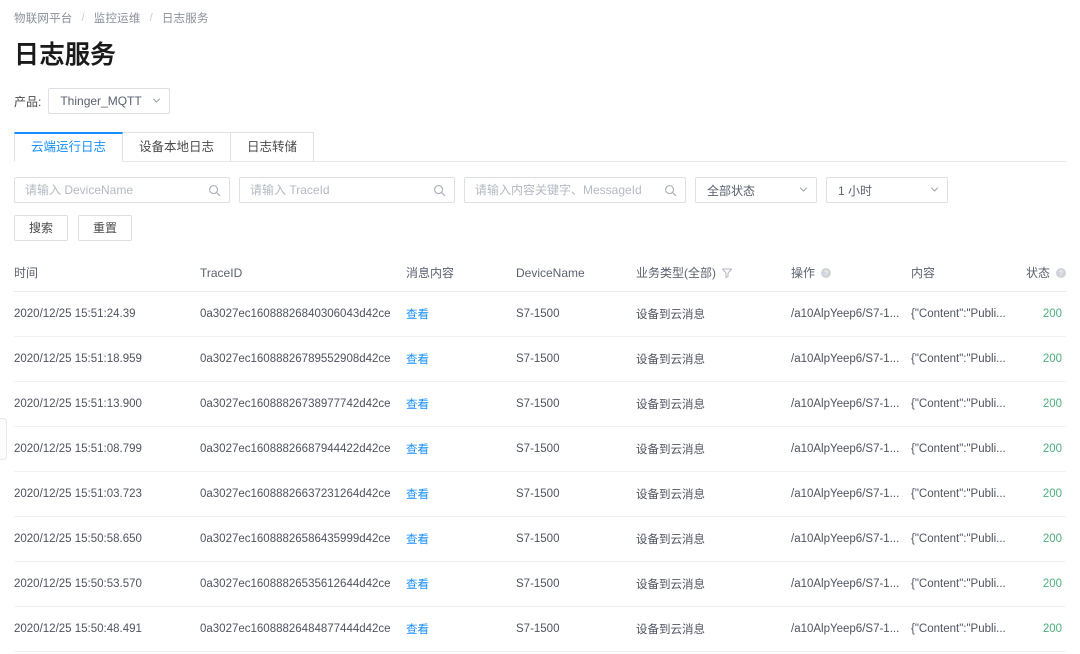 This screenshot has height=654, width=1080. I want to click on tab-device-local-log: 设备本地日志, so click(177, 147).